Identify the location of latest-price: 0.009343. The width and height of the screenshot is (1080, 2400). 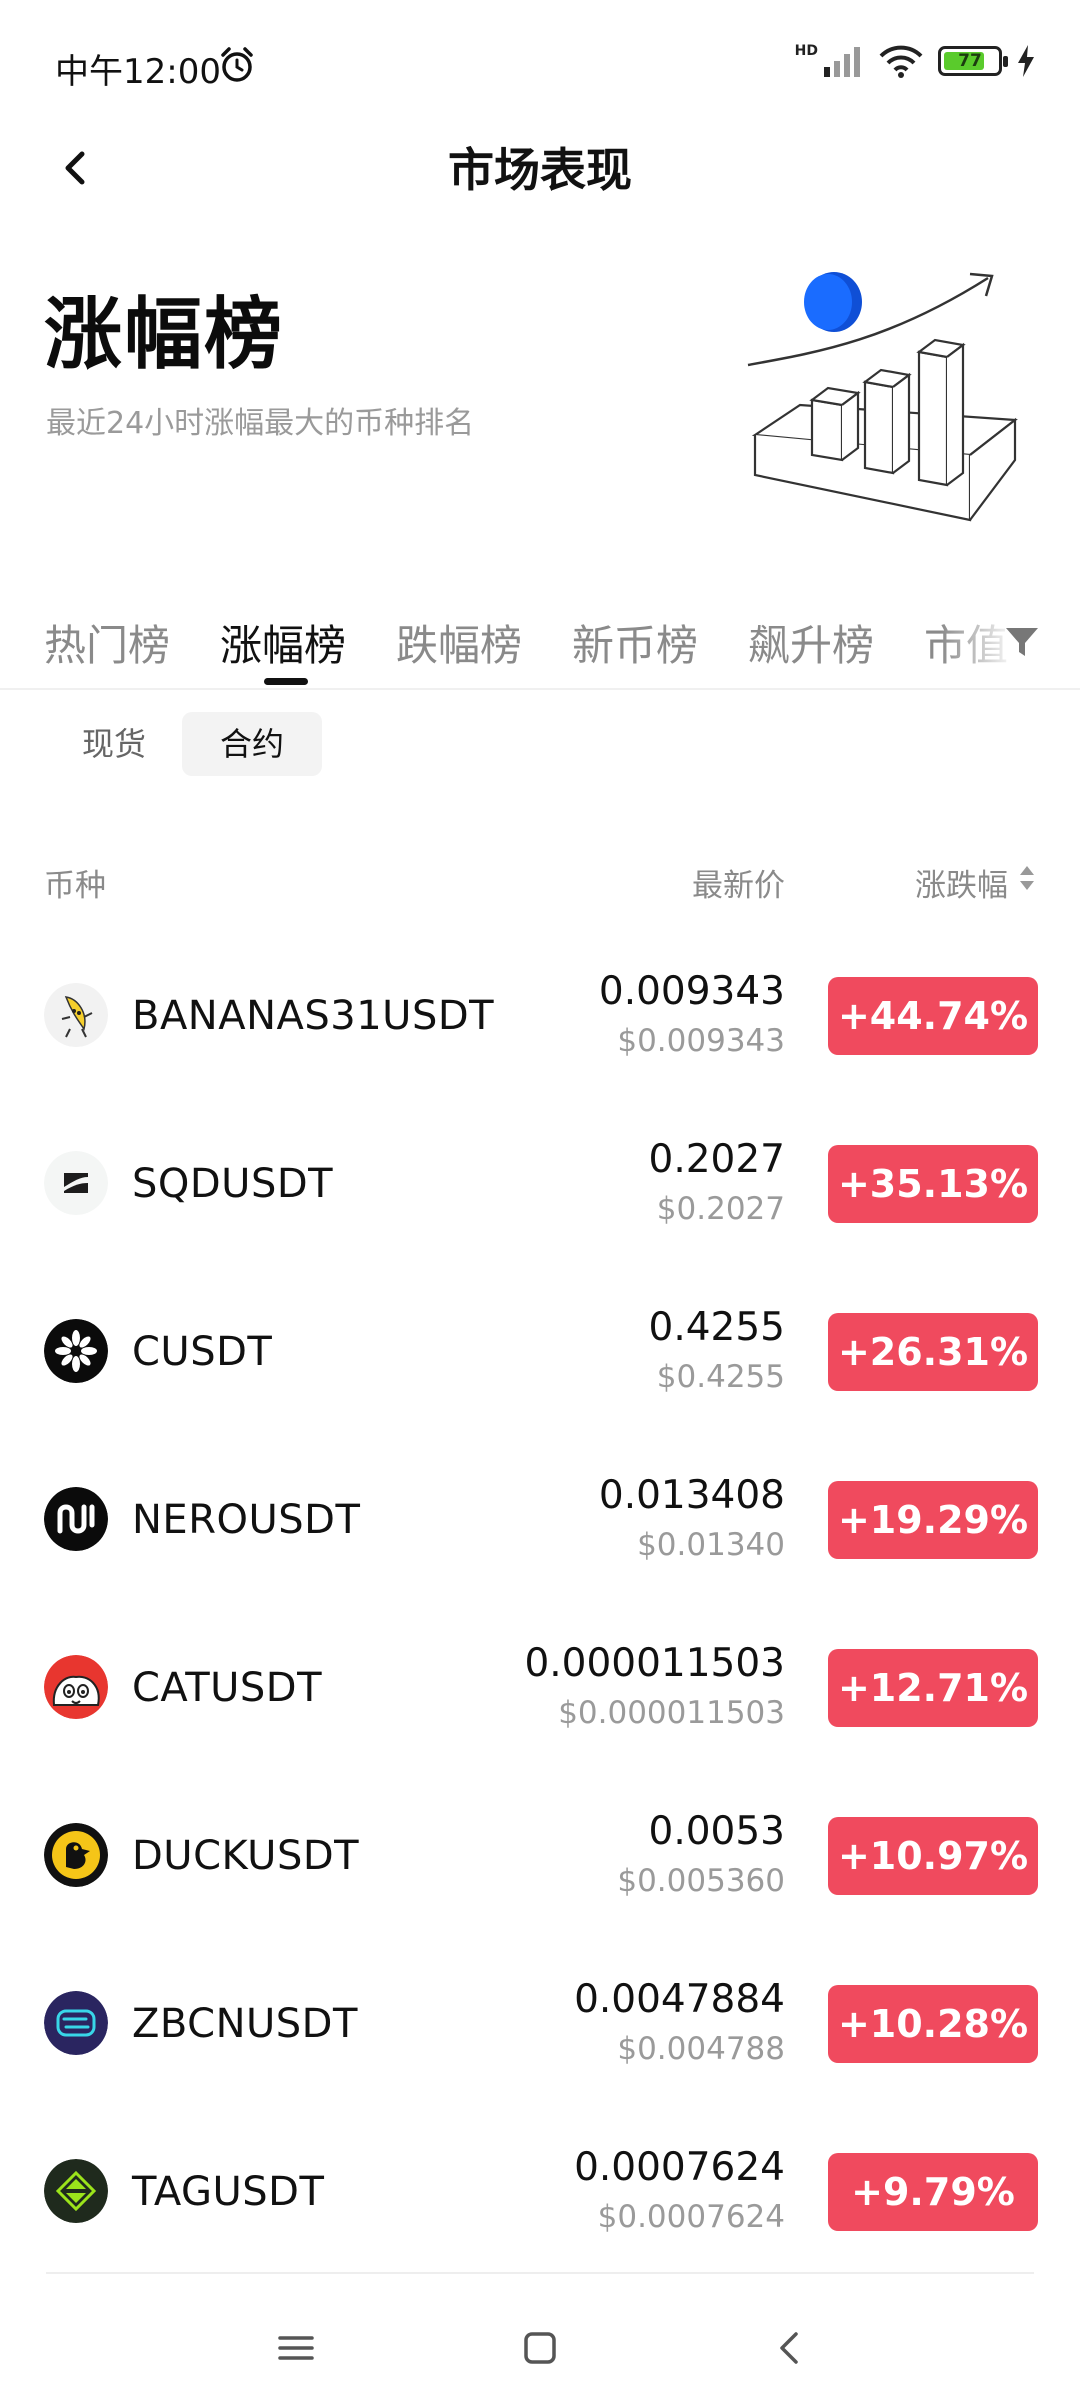
(691, 991).